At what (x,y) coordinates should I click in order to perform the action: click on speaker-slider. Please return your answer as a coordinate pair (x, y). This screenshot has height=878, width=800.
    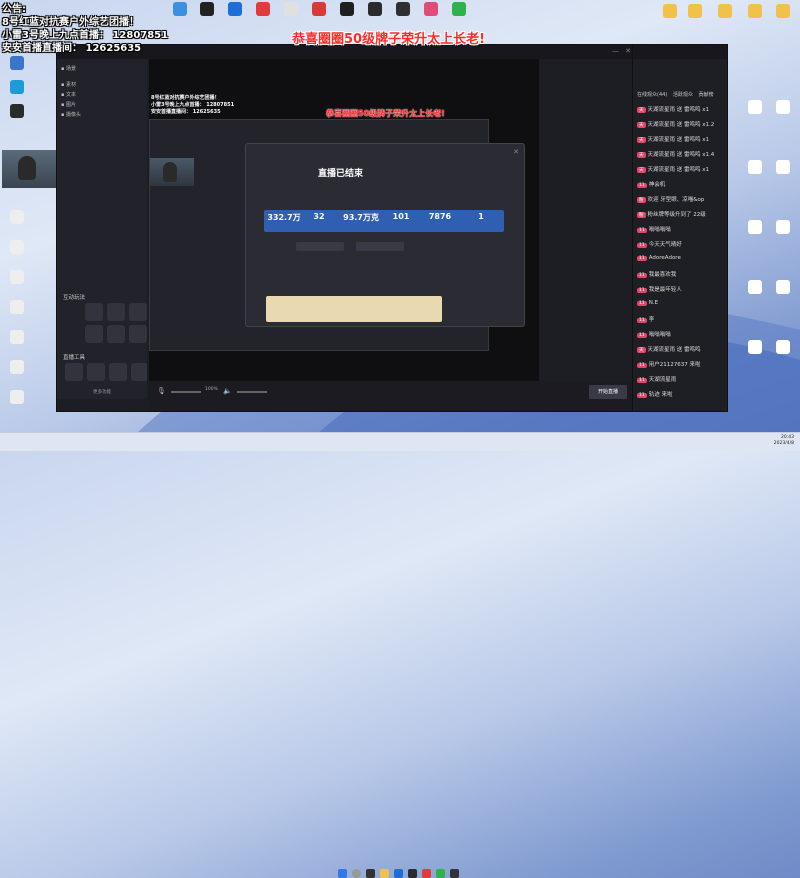
    Looking at the image, I should click on (252, 392).